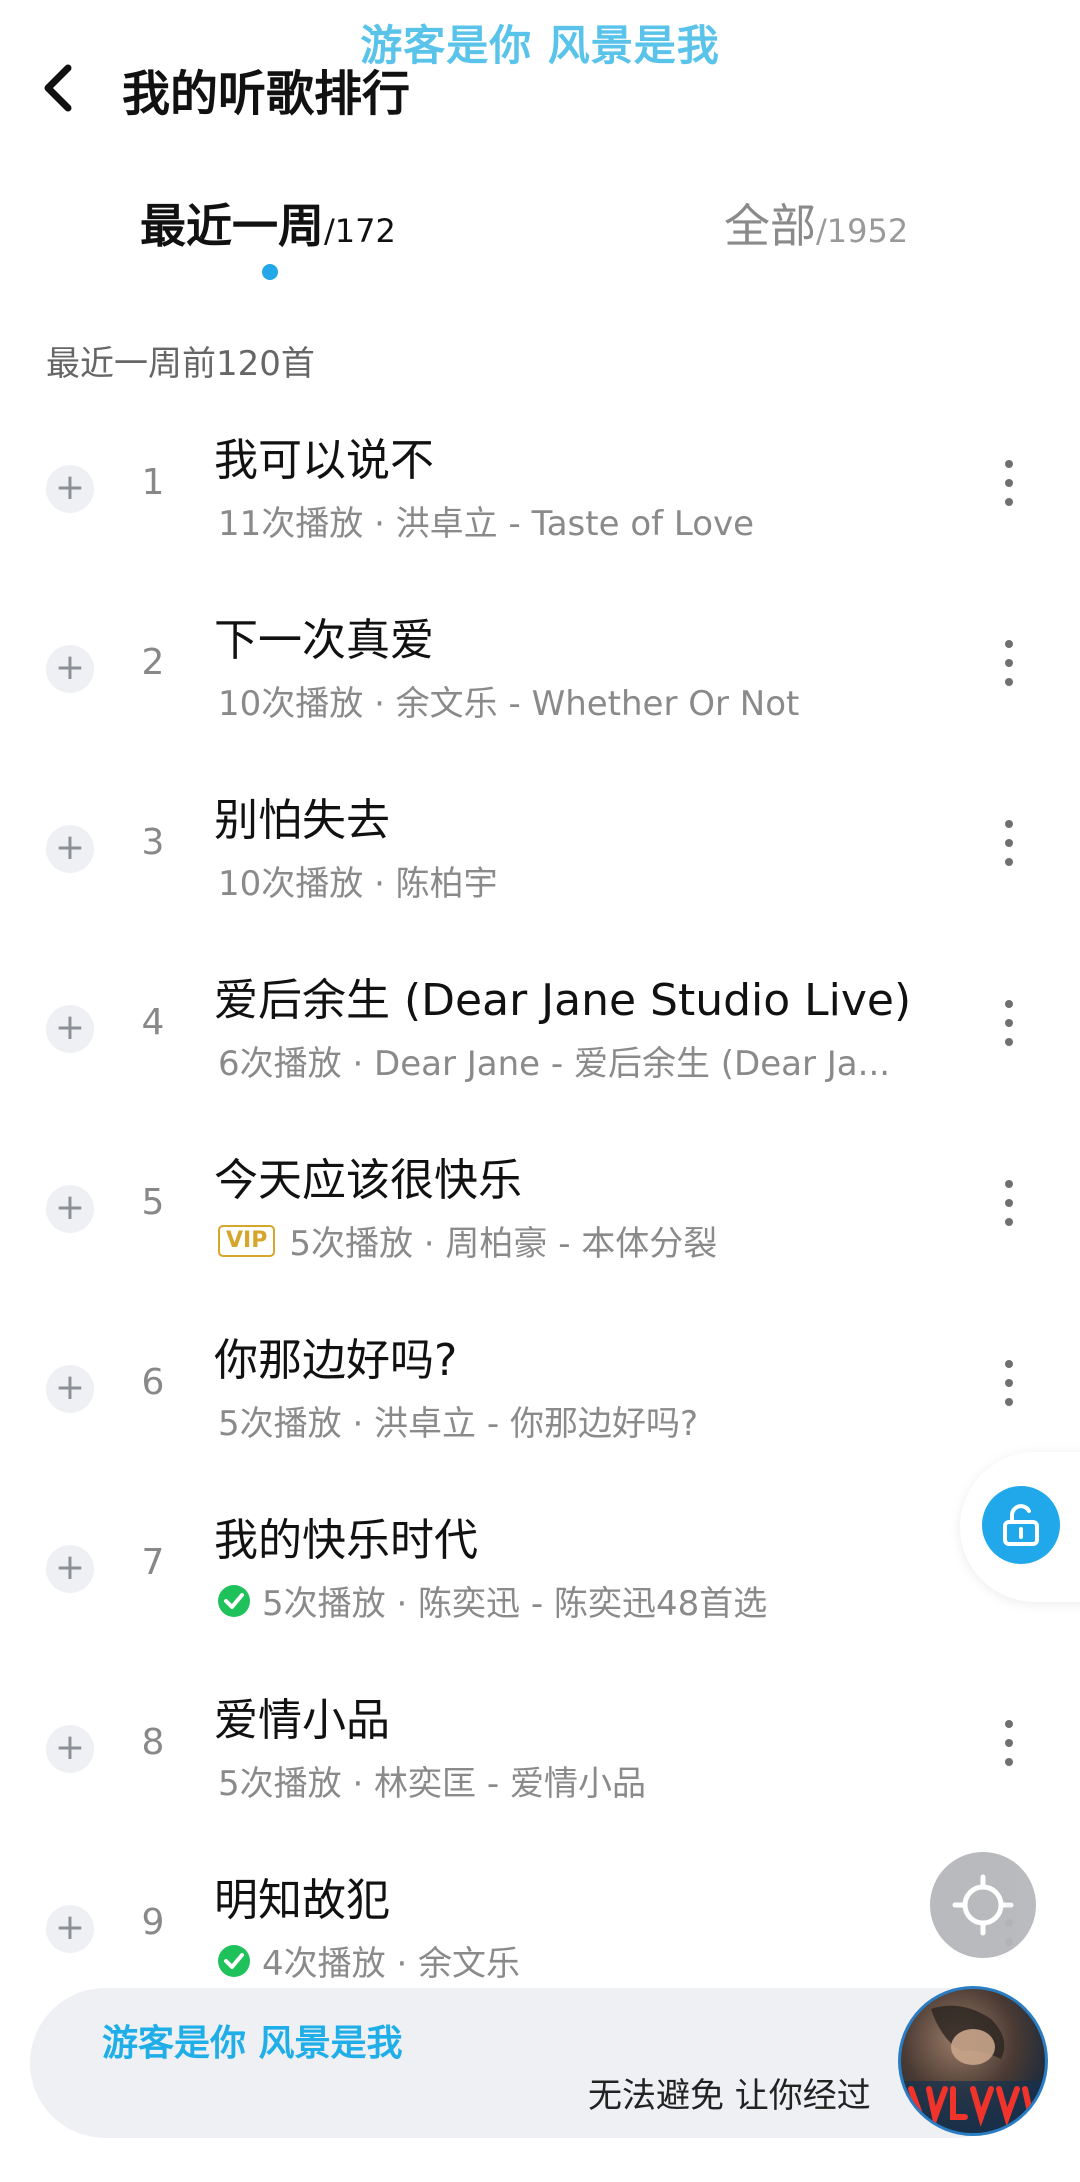  I want to click on album-art, so click(973, 2061).